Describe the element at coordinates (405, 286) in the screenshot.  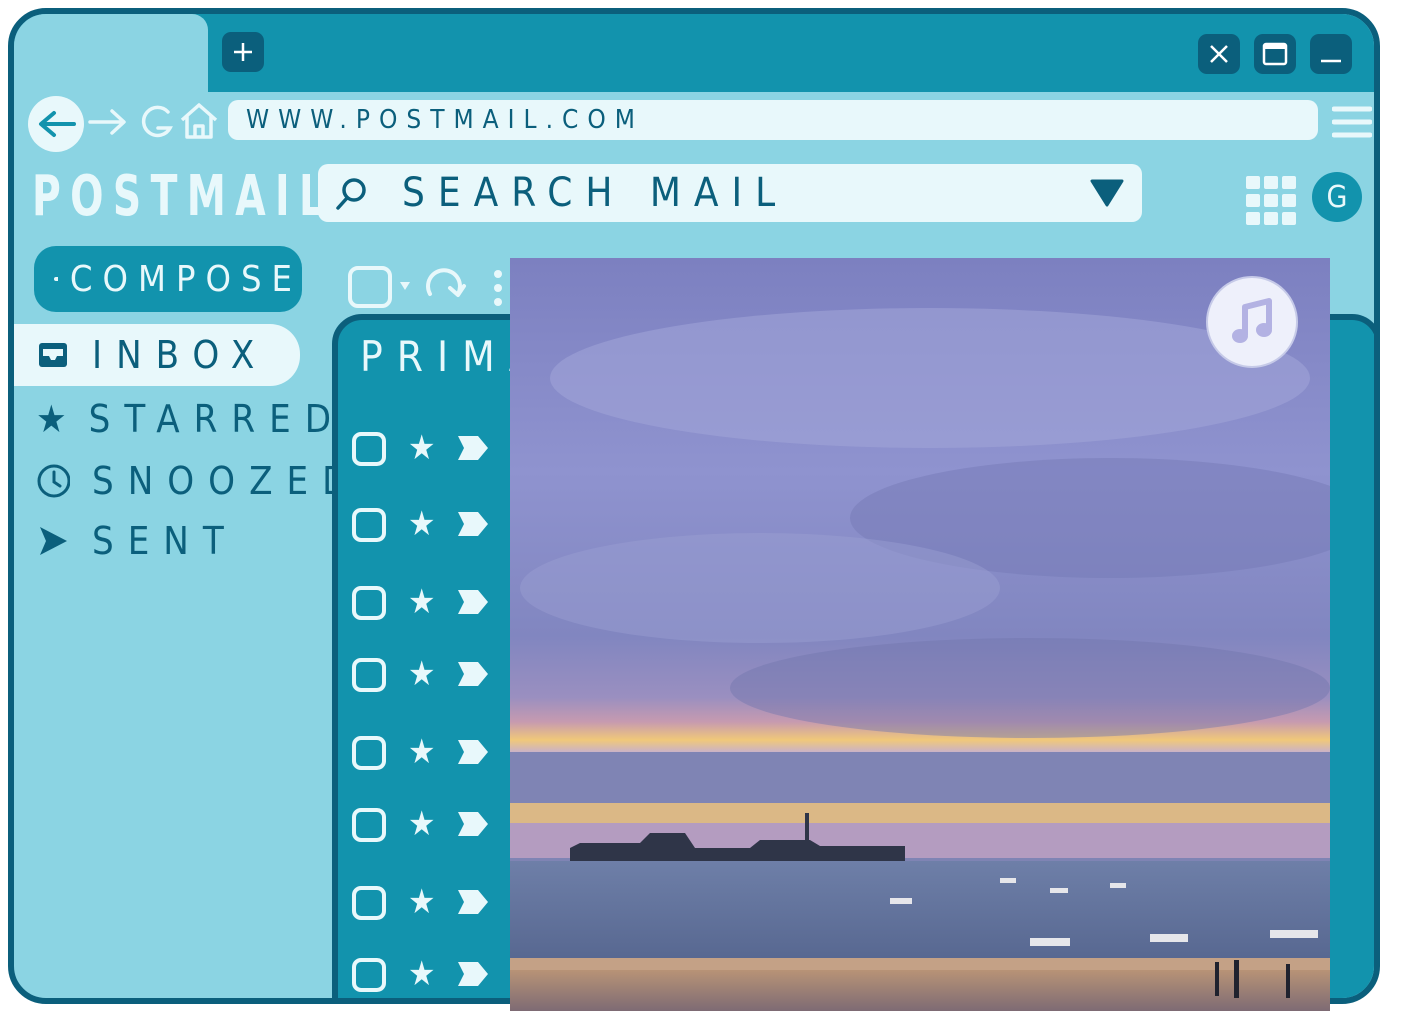
I see `select-dropdown-icon` at that location.